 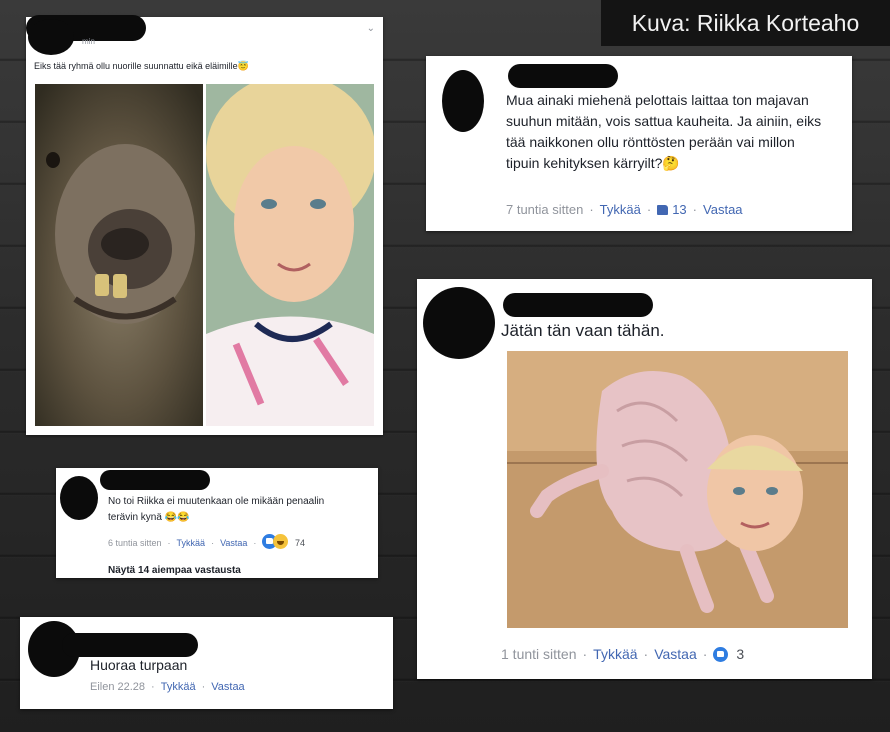 What do you see at coordinates (721, 654) in the screenshot?
I see `like-reaction-icon` at bounding box center [721, 654].